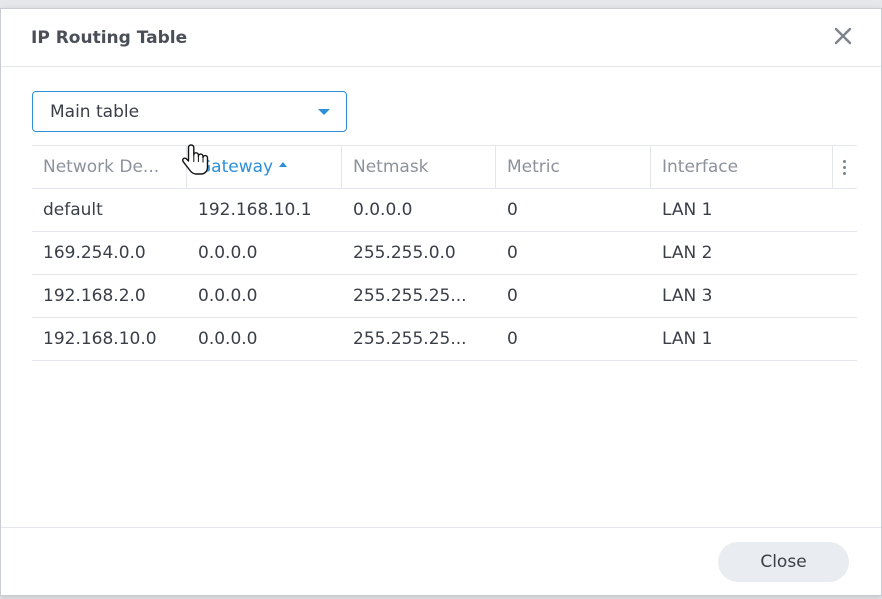 Image resolution: width=882 pixels, height=599 pixels. Describe the element at coordinates (100, 339) in the screenshot. I see `cell-network-destination: 192.168.10.0` at that location.